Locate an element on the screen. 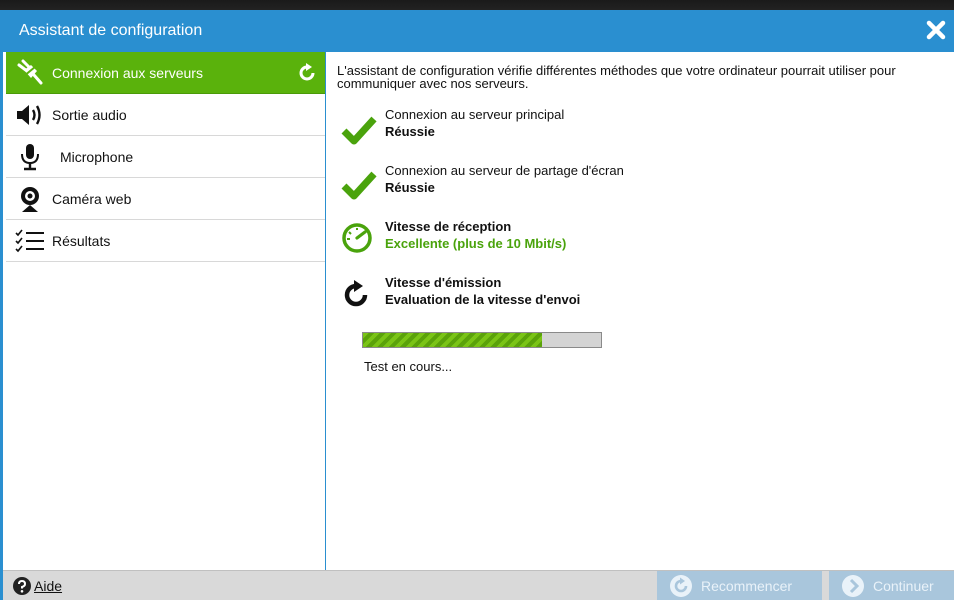 Image resolution: width=954 pixels, height=600 pixels. checklist-icon is located at coordinates (30, 241).